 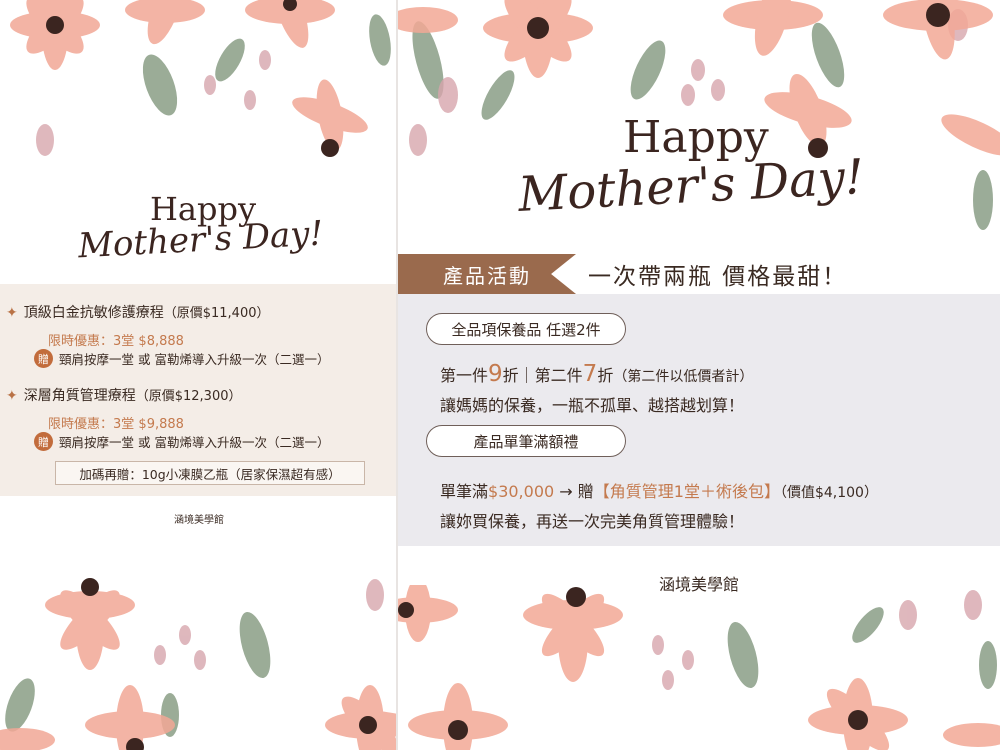 I want to click on pill-all-products: 全品項保養品 任選2件, so click(x=526, y=329).